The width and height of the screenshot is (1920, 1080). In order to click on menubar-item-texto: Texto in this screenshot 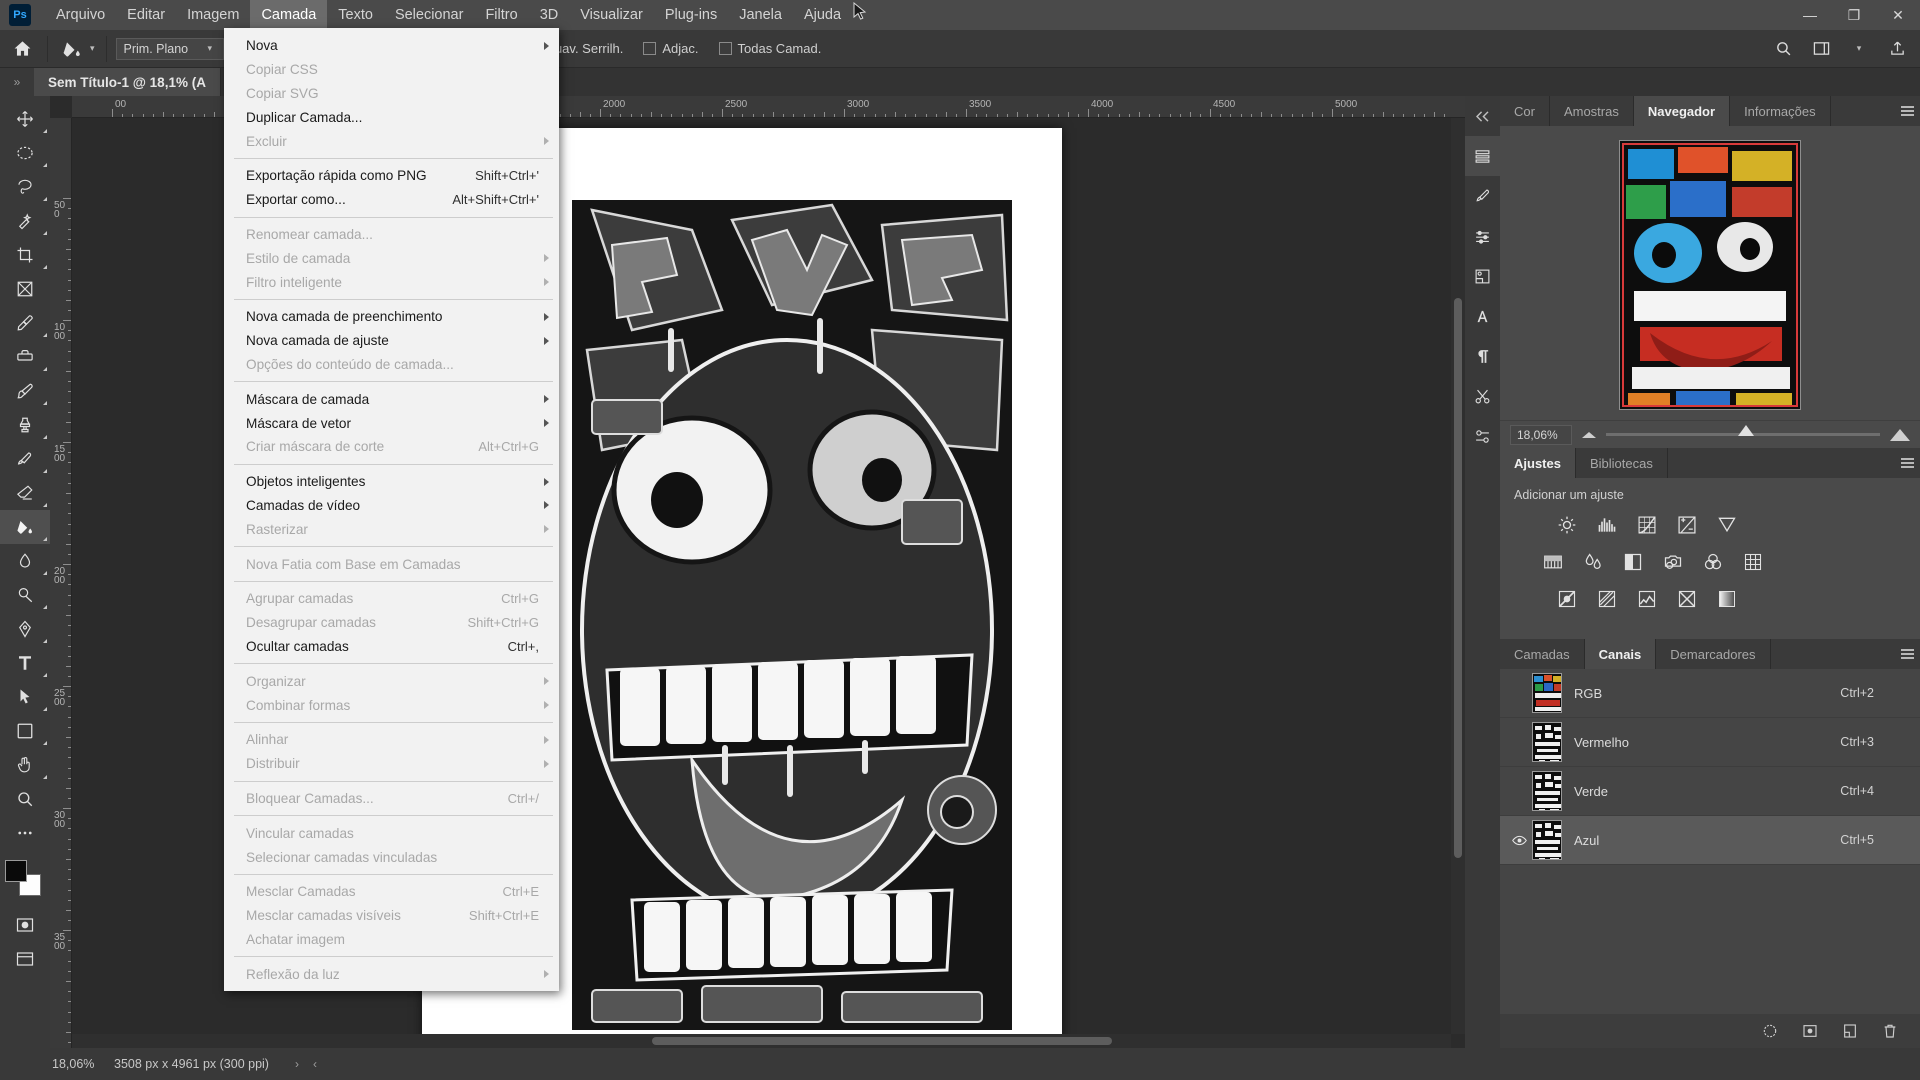, I will do `click(355, 15)`.